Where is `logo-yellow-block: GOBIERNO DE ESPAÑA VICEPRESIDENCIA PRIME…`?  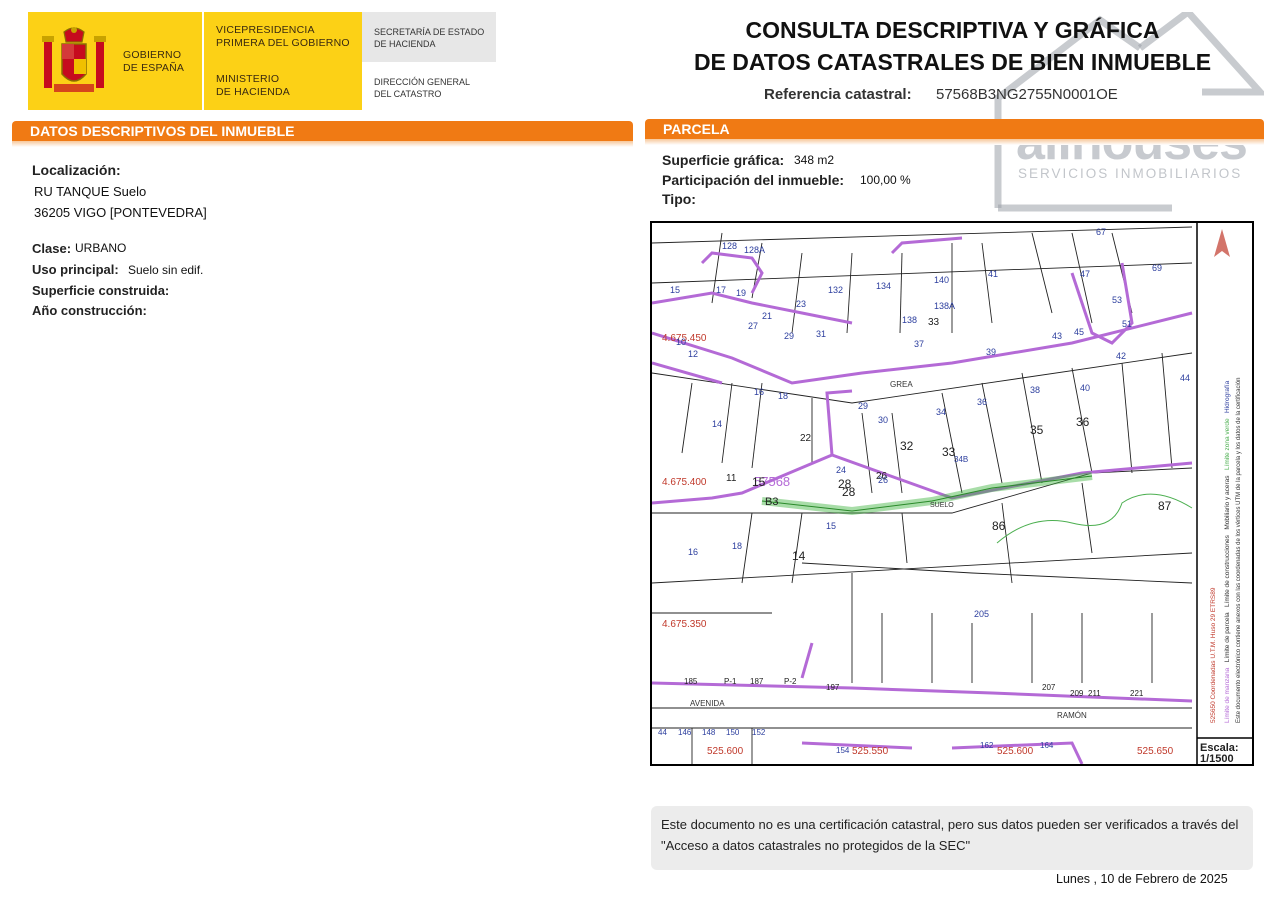 logo-yellow-block: GOBIERNO DE ESPAÑA VICEPRESIDENCIA PRIME… is located at coordinates (195, 61).